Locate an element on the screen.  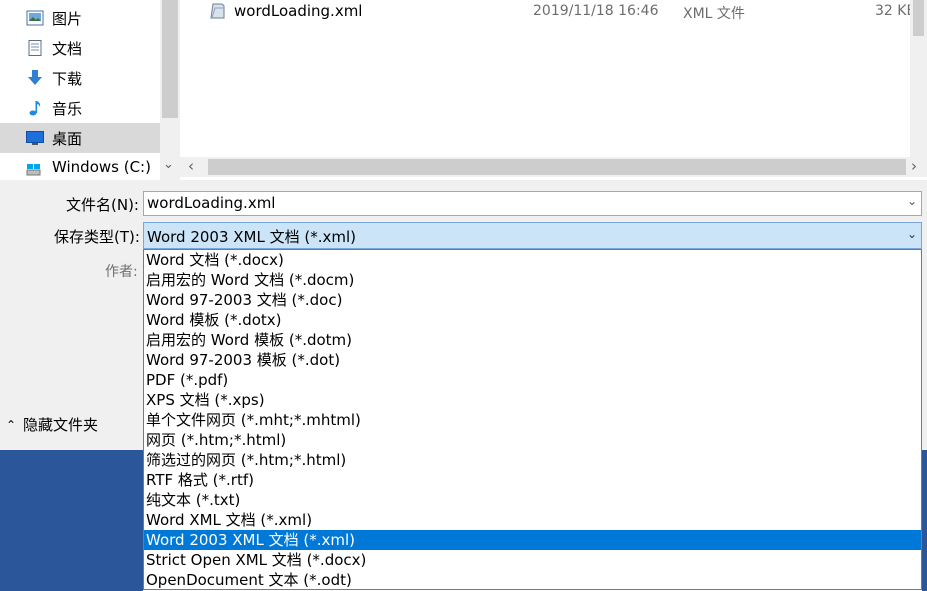
horizontal-scrollbar: ‹ › is located at coordinates (553, 167).